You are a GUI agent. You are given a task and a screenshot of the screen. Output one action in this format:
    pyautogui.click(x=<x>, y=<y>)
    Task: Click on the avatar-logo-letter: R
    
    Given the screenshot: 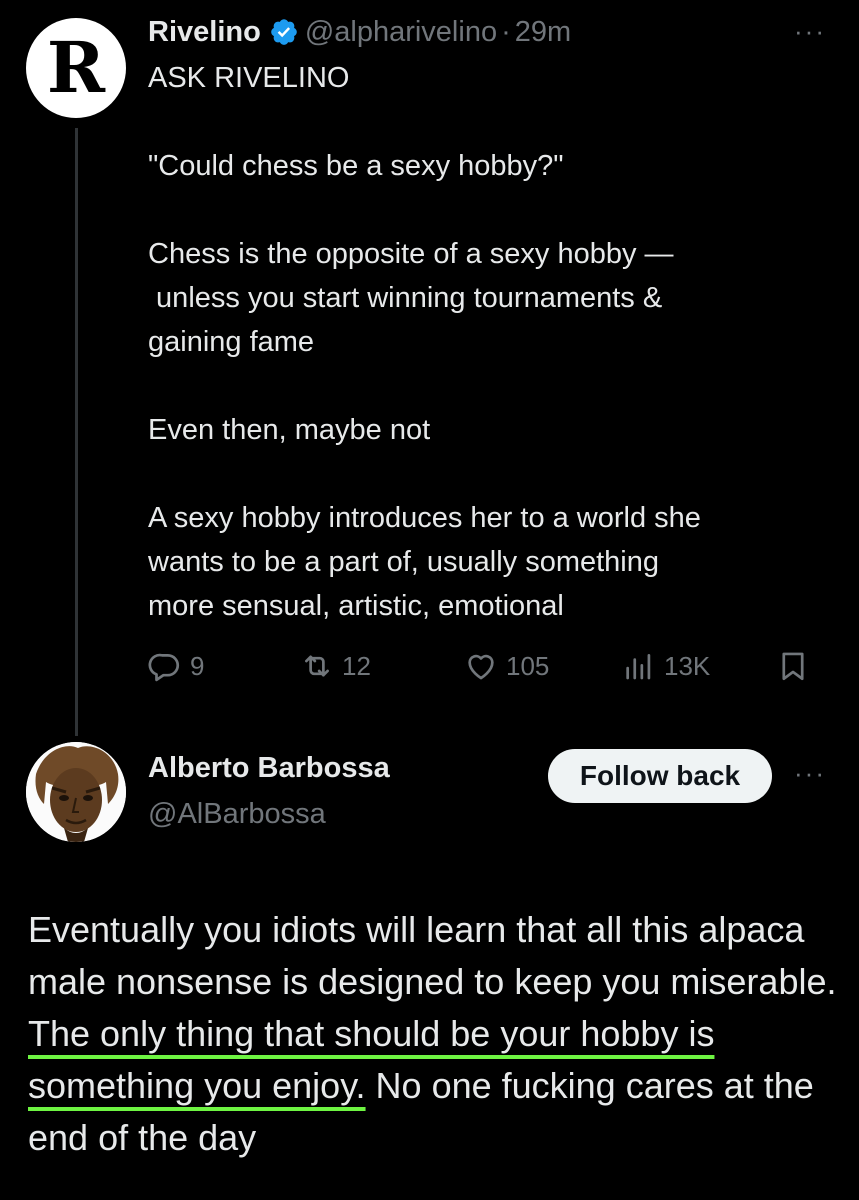 What is the action you would take?
    pyautogui.click(x=76, y=67)
    